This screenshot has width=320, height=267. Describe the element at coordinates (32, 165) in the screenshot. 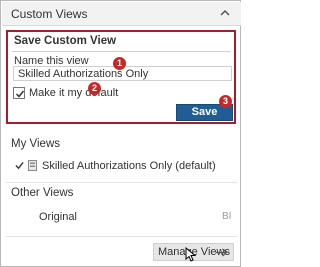

I see `view-thumbnail-icon` at that location.